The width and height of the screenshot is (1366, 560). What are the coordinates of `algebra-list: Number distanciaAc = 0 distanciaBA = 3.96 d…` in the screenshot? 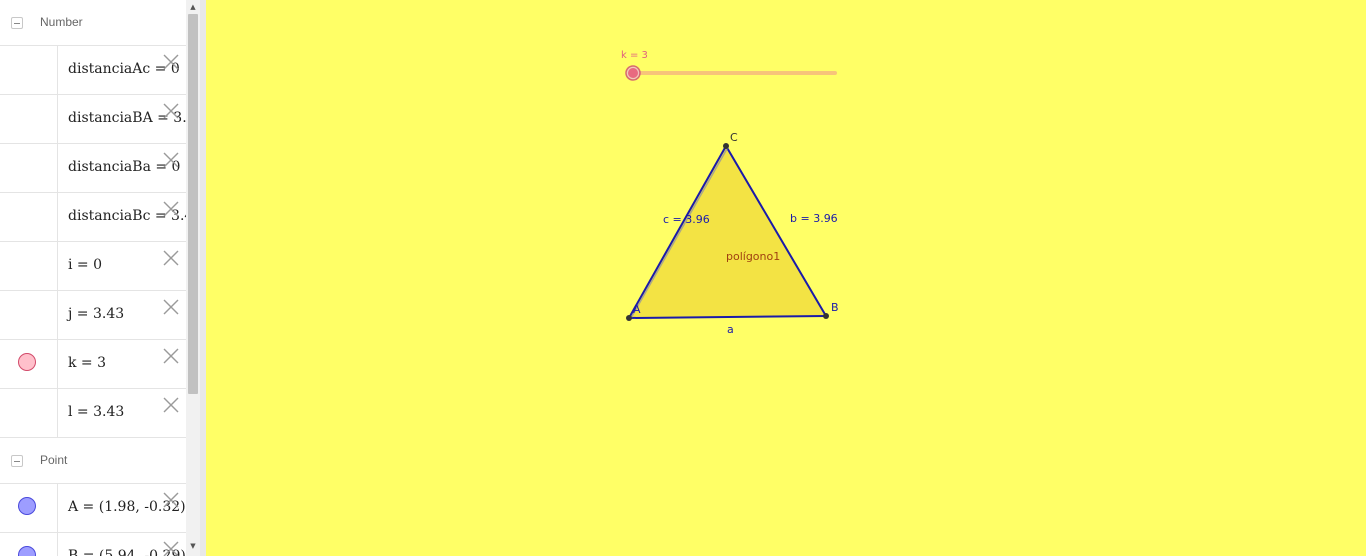 It's located at (100, 278).